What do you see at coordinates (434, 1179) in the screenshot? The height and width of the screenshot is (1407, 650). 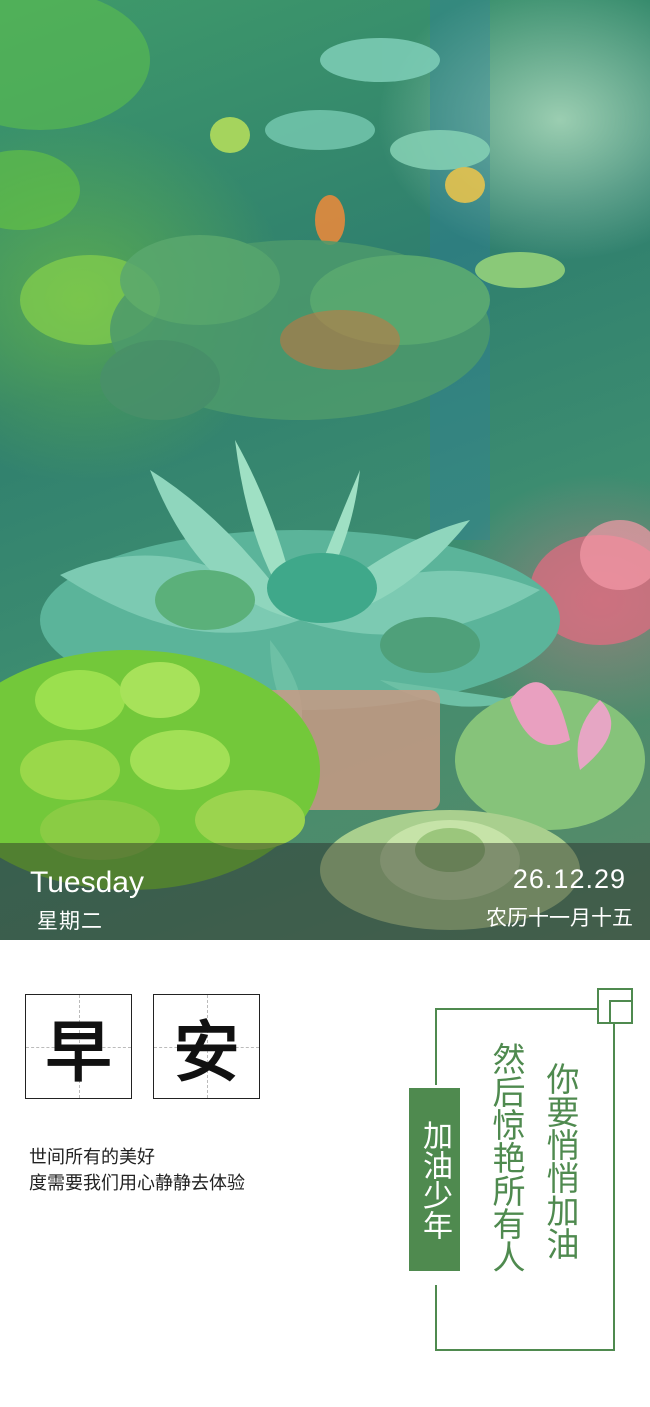 I see `poem-tag: 加油少年` at bounding box center [434, 1179].